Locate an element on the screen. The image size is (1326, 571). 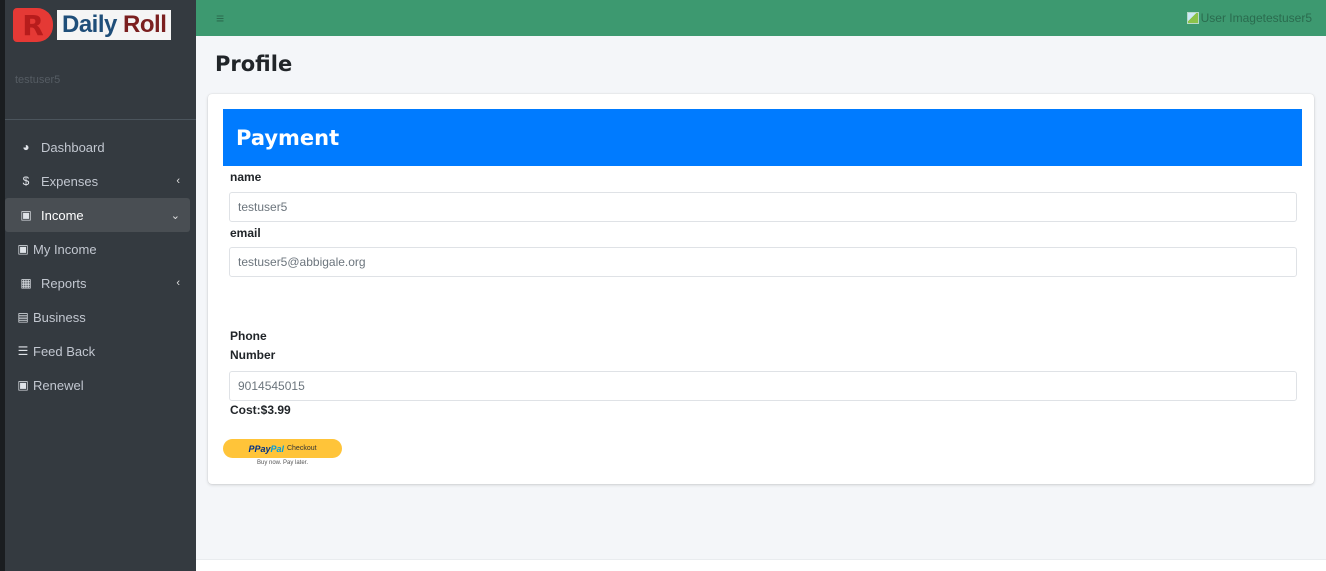
phone-label-line1: Phone is located at coordinates (248, 336).